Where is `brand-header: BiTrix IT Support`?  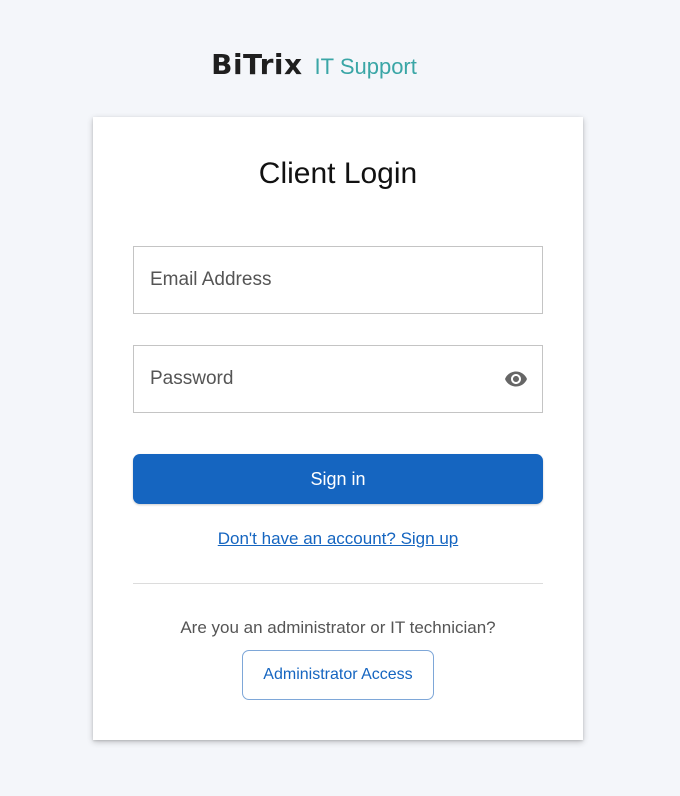
brand-header: BiTrix IT Support is located at coordinates (340, 64).